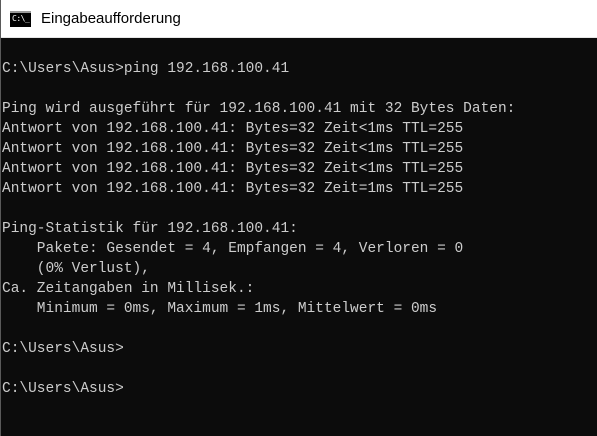 The height and width of the screenshot is (436, 597). What do you see at coordinates (299, 19) in the screenshot?
I see `title-bar: C:\_ Eingabeaufforderung` at bounding box center [299, 19].